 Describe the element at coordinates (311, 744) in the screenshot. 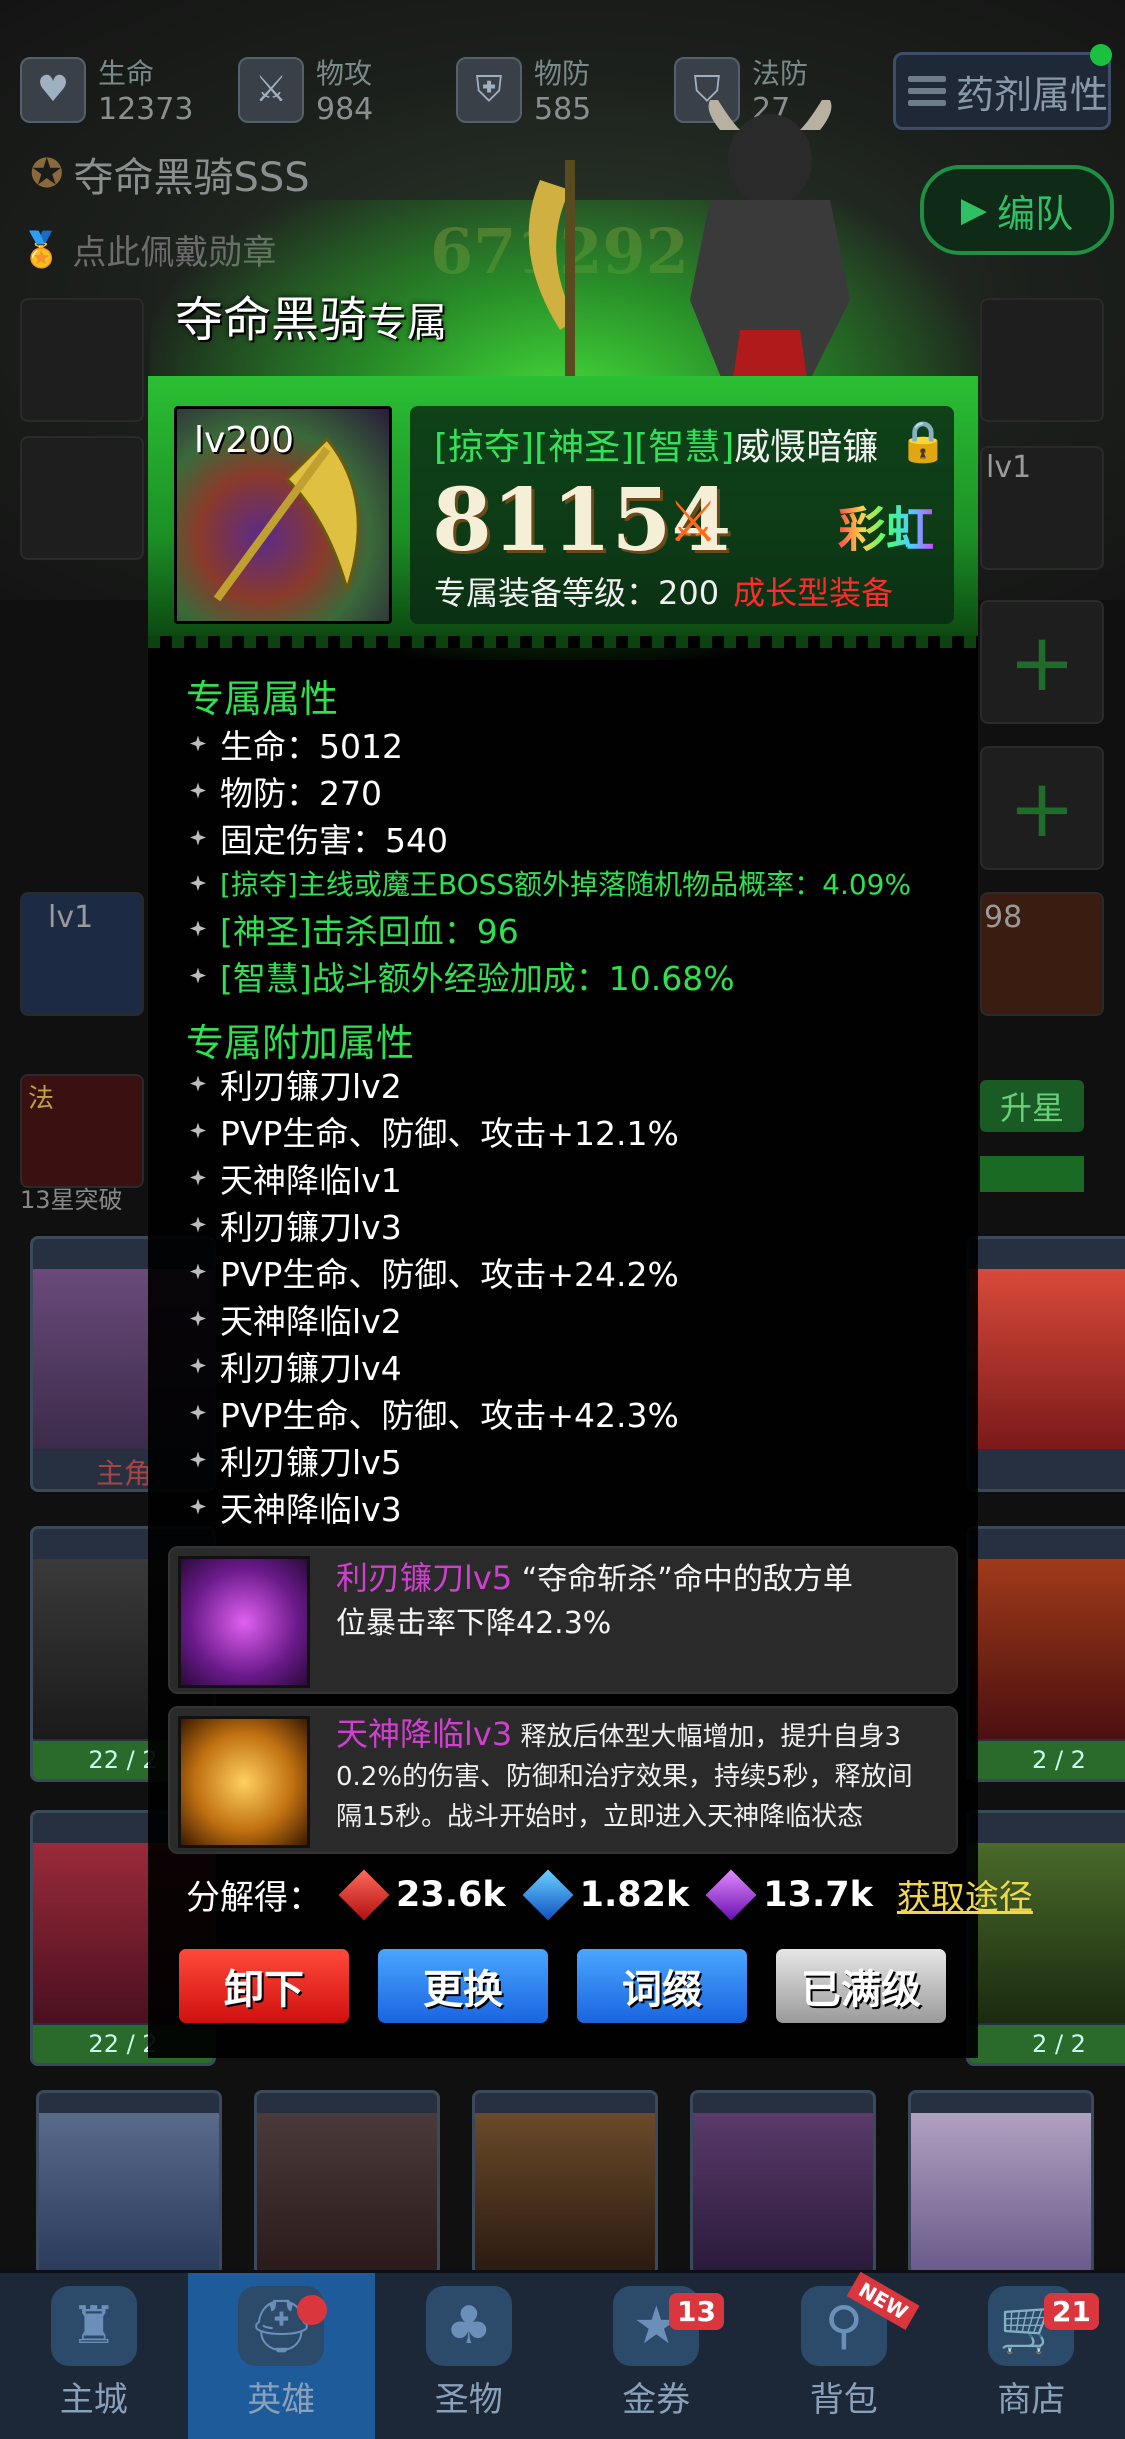

I see `attr-text: 生命：5012` at that location.